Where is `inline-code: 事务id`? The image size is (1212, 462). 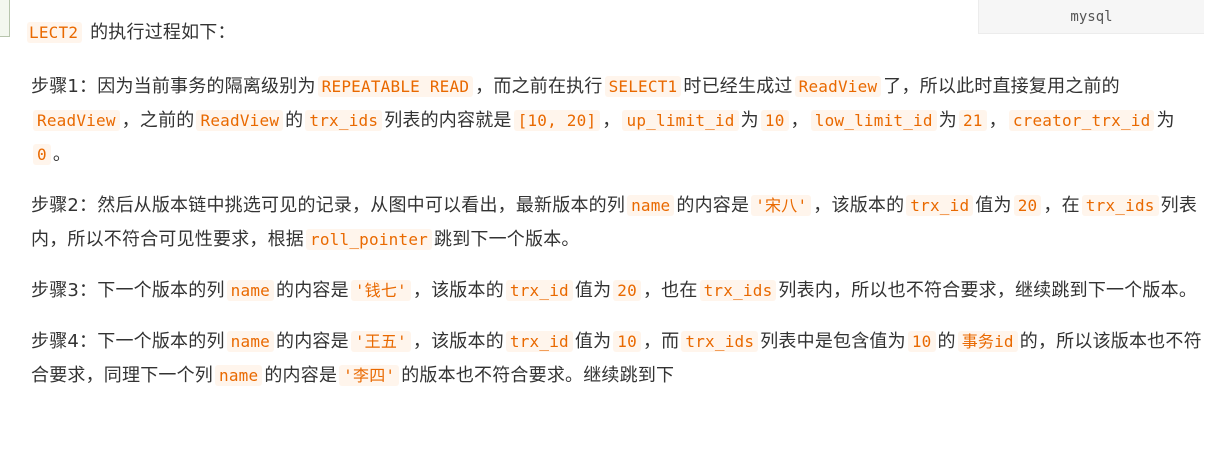
inline-code: 事务id is located at coordinates (987, 341).